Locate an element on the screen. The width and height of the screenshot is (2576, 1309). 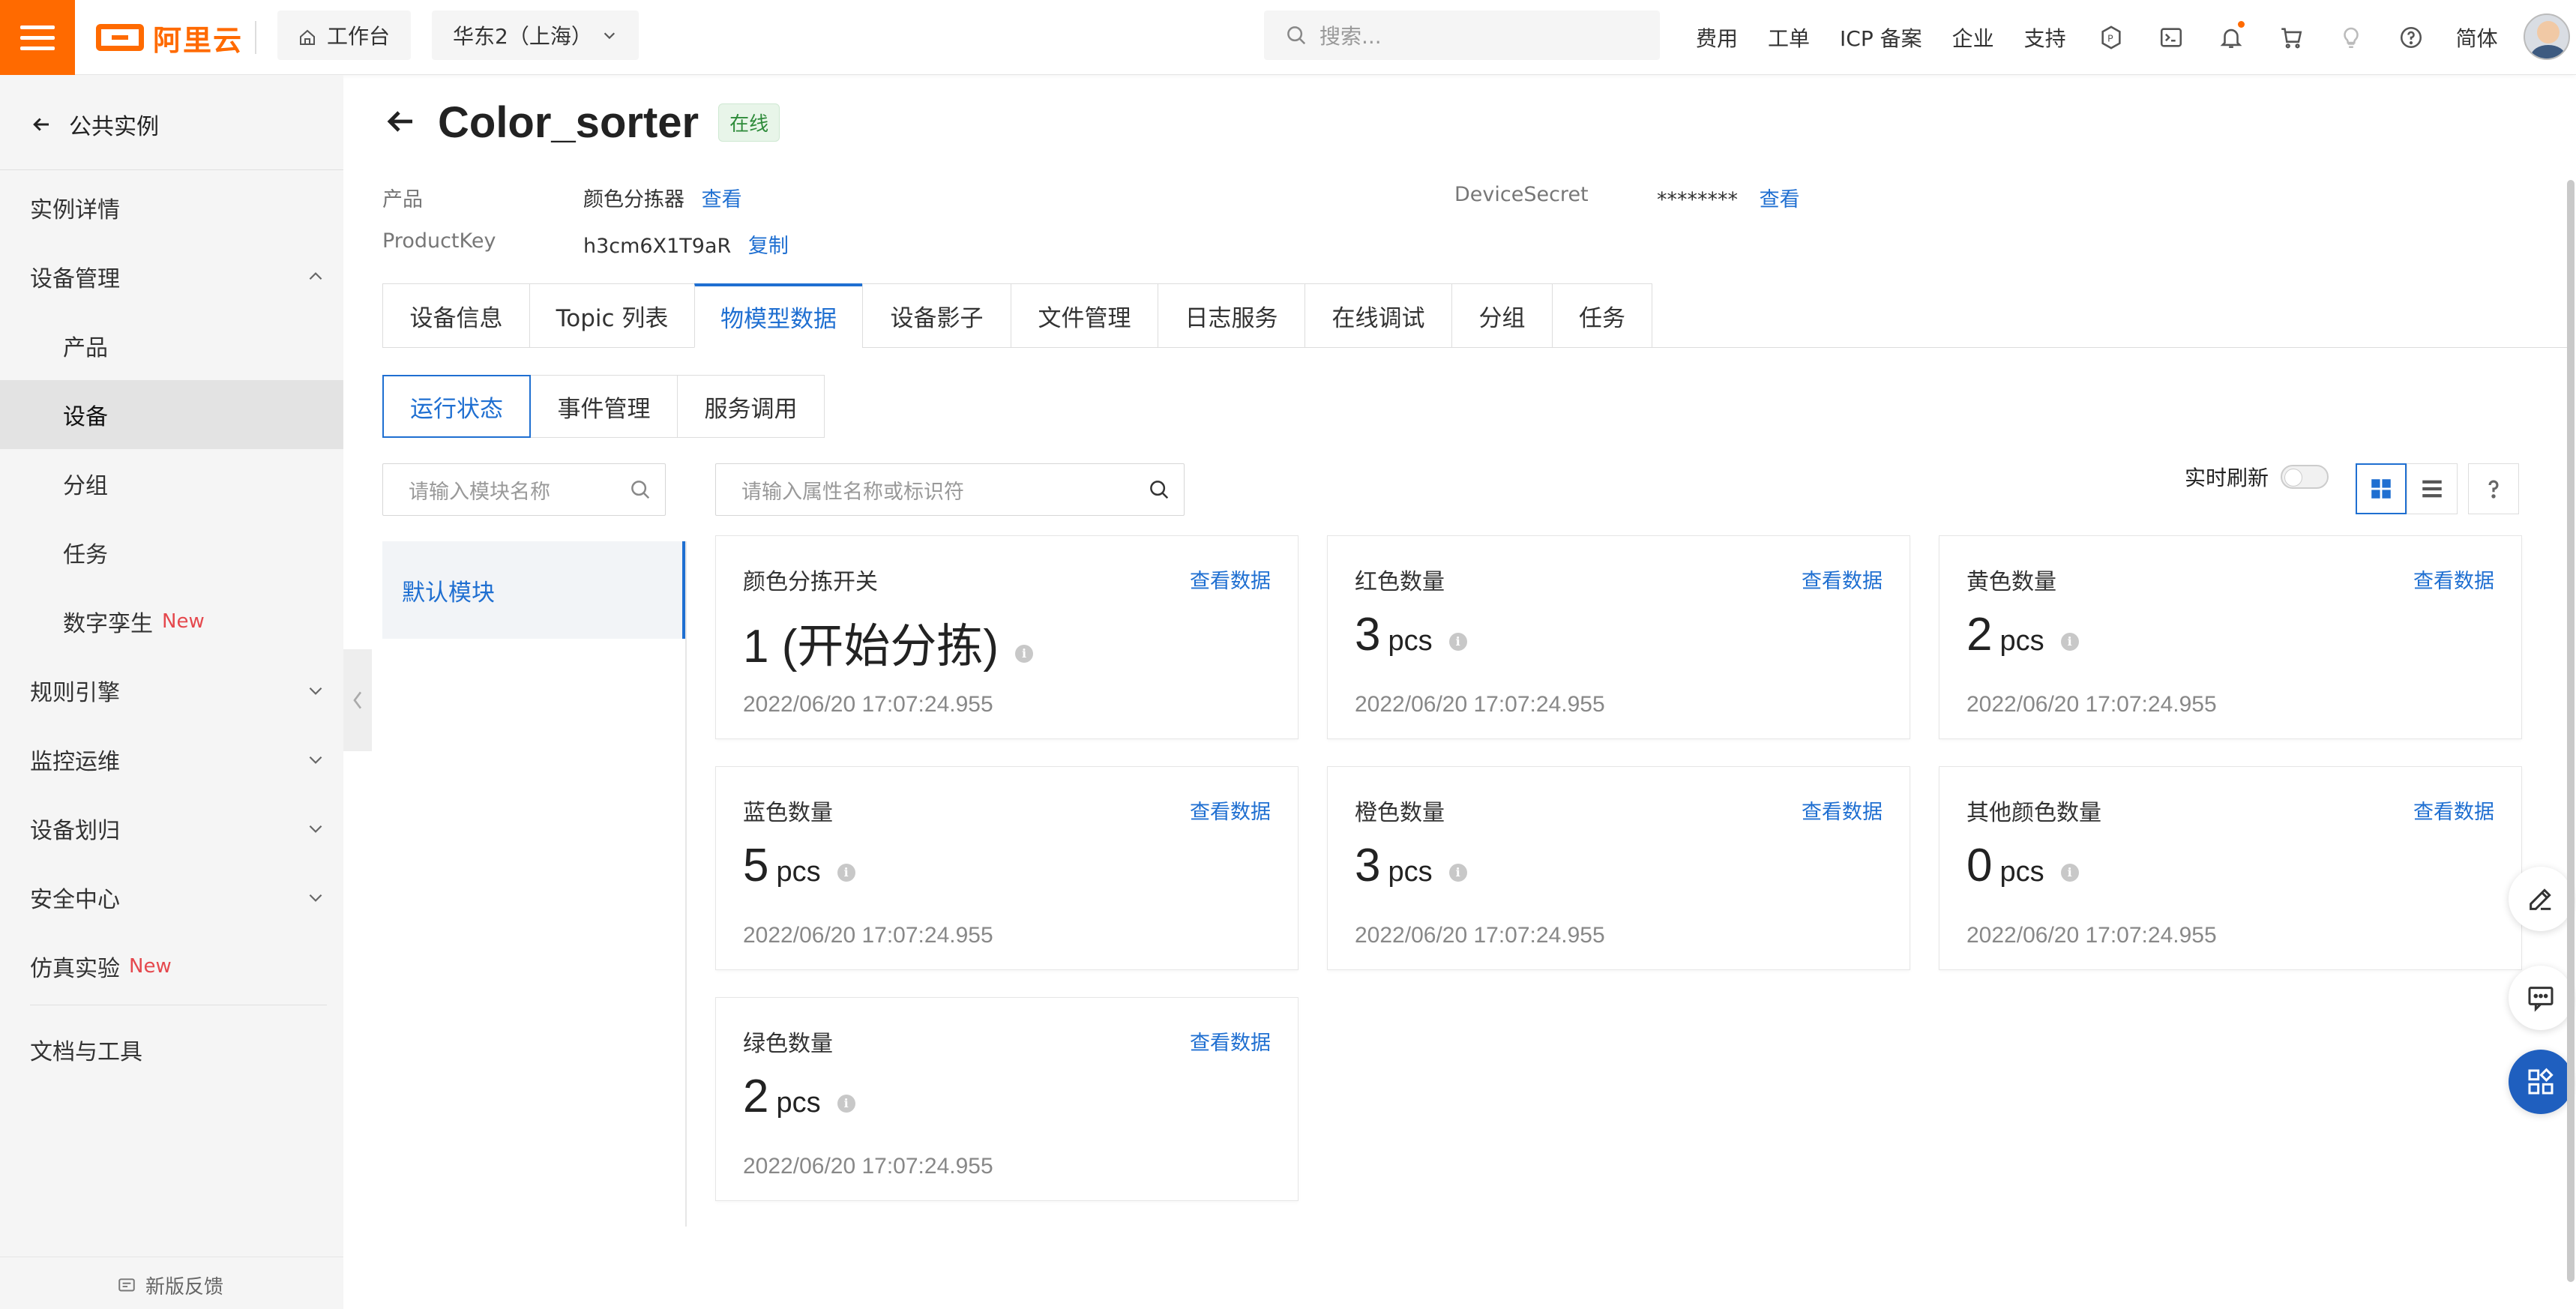
developer-icon: P is located at coordinates (2111, 37).